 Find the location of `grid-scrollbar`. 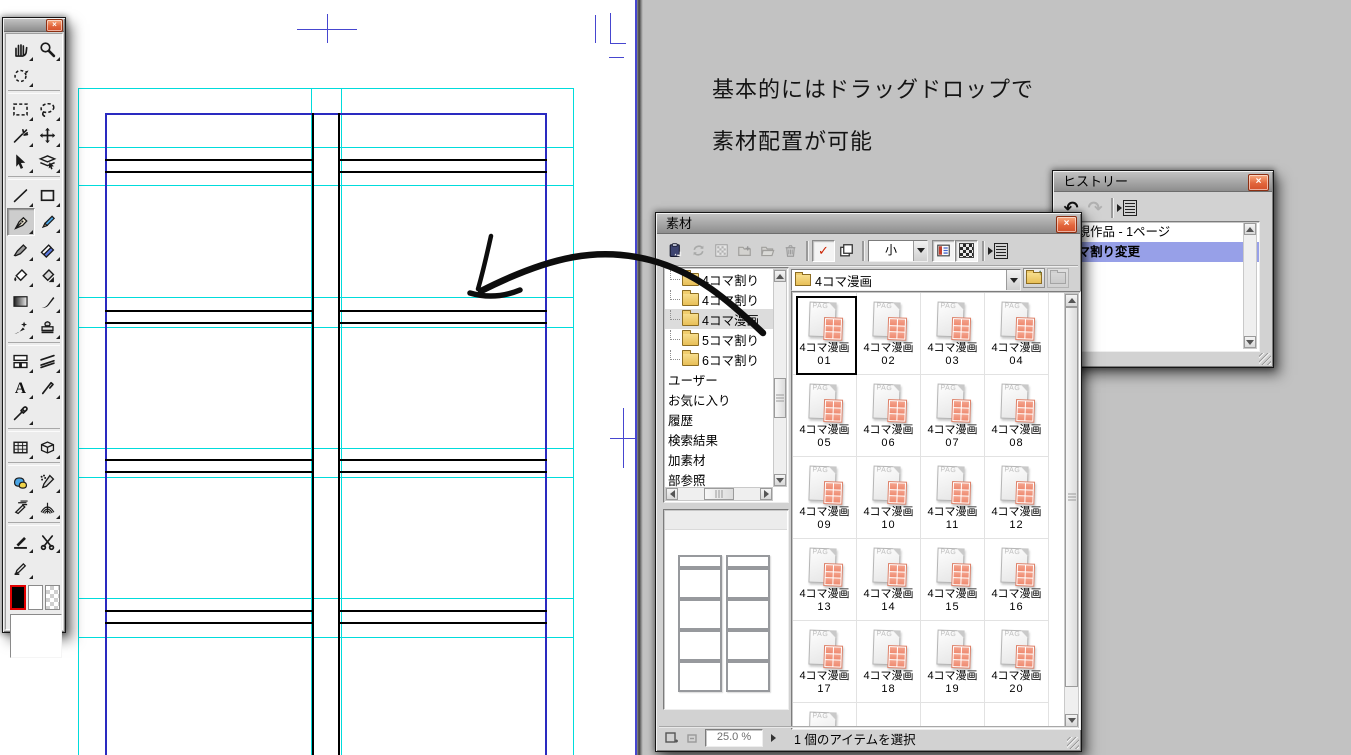

grid-scrollbar is located at coordinates (1071, 510).